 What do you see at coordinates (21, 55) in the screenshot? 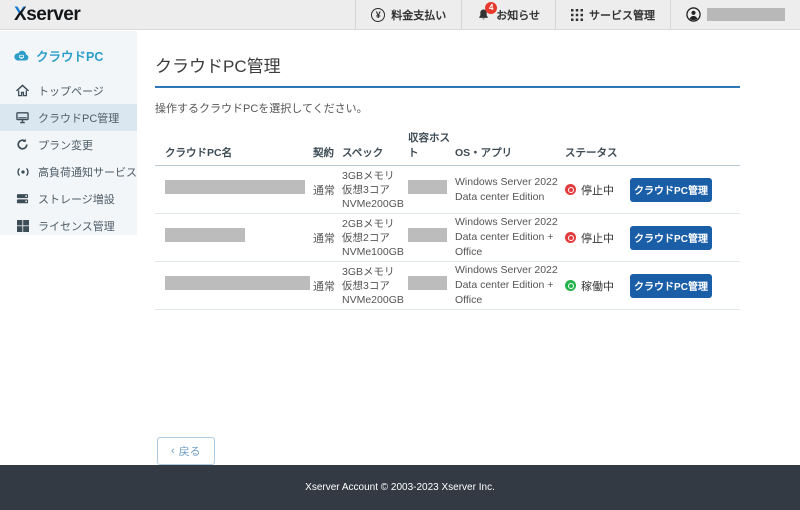
I see `cloud-pc-icon` at bounding box center [21, 55].